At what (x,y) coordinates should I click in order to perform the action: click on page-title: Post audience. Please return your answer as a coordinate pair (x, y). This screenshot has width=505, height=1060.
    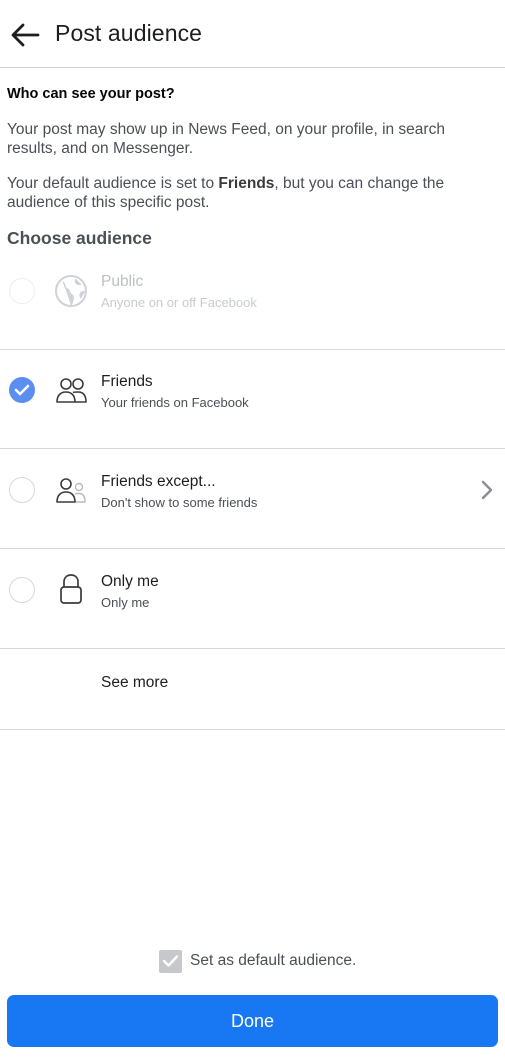
    Looking at the image, I should click on (129, 33).